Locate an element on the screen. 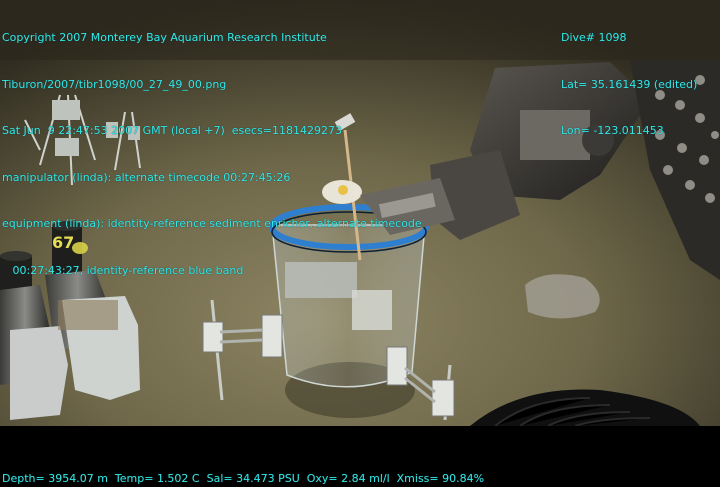  overlay-longitude: Lon= -123.011453 is located at coordinates (612, 130).